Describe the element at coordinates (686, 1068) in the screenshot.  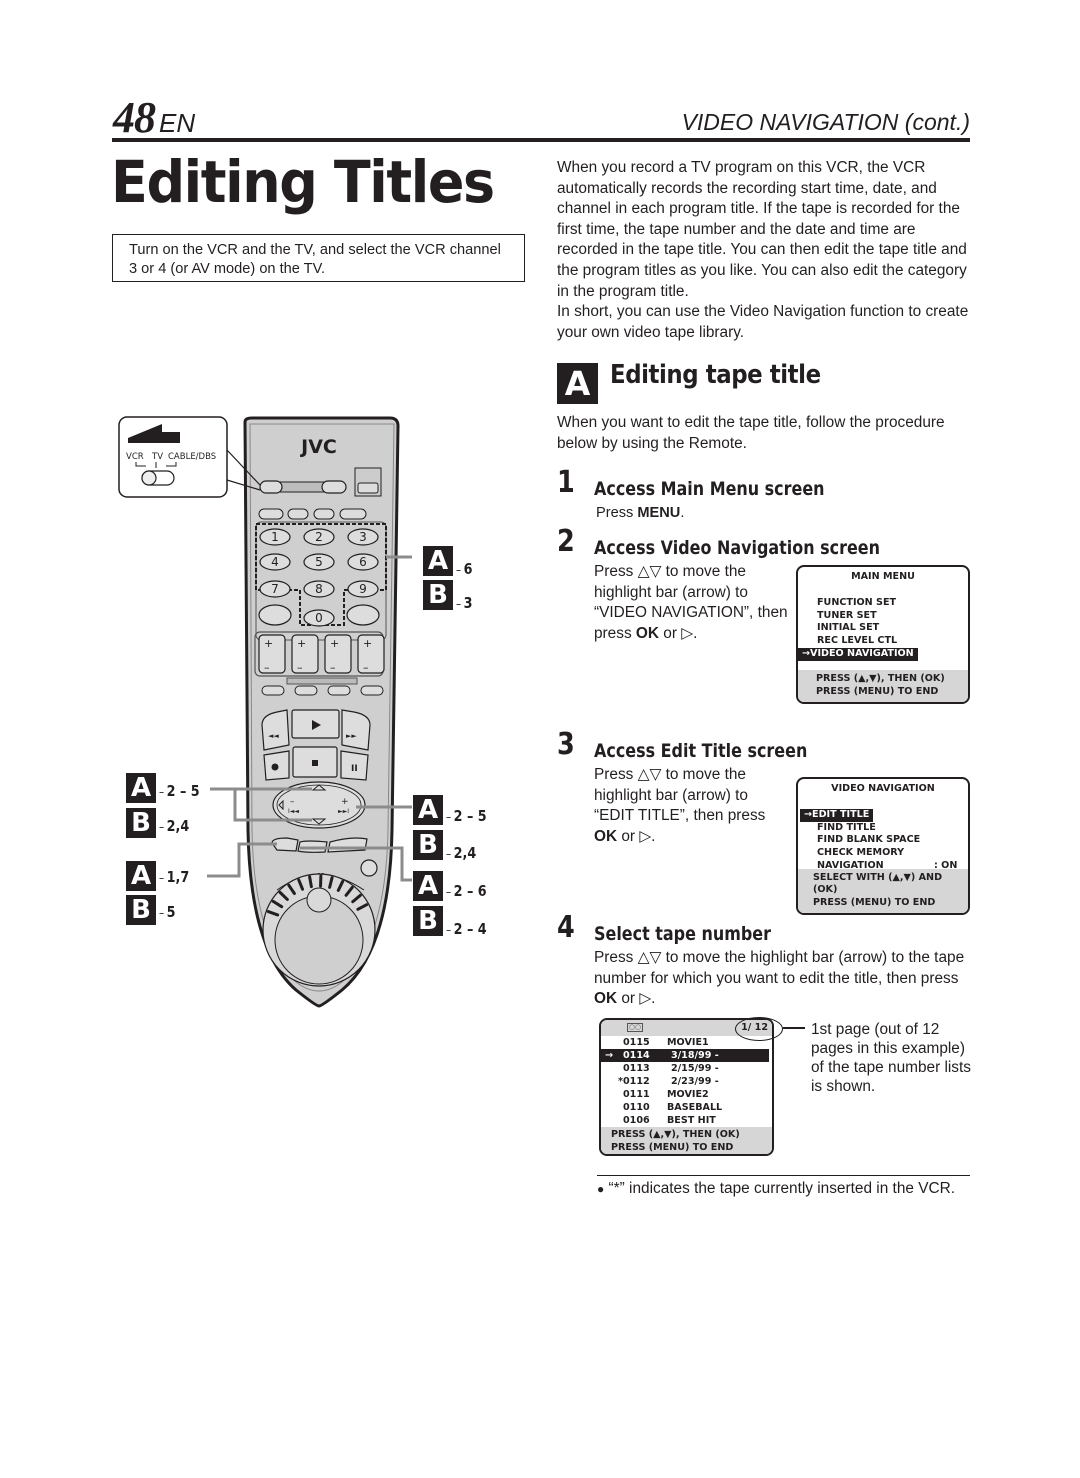
I see `tape-row: 0113 2/15/99 -` at that location.